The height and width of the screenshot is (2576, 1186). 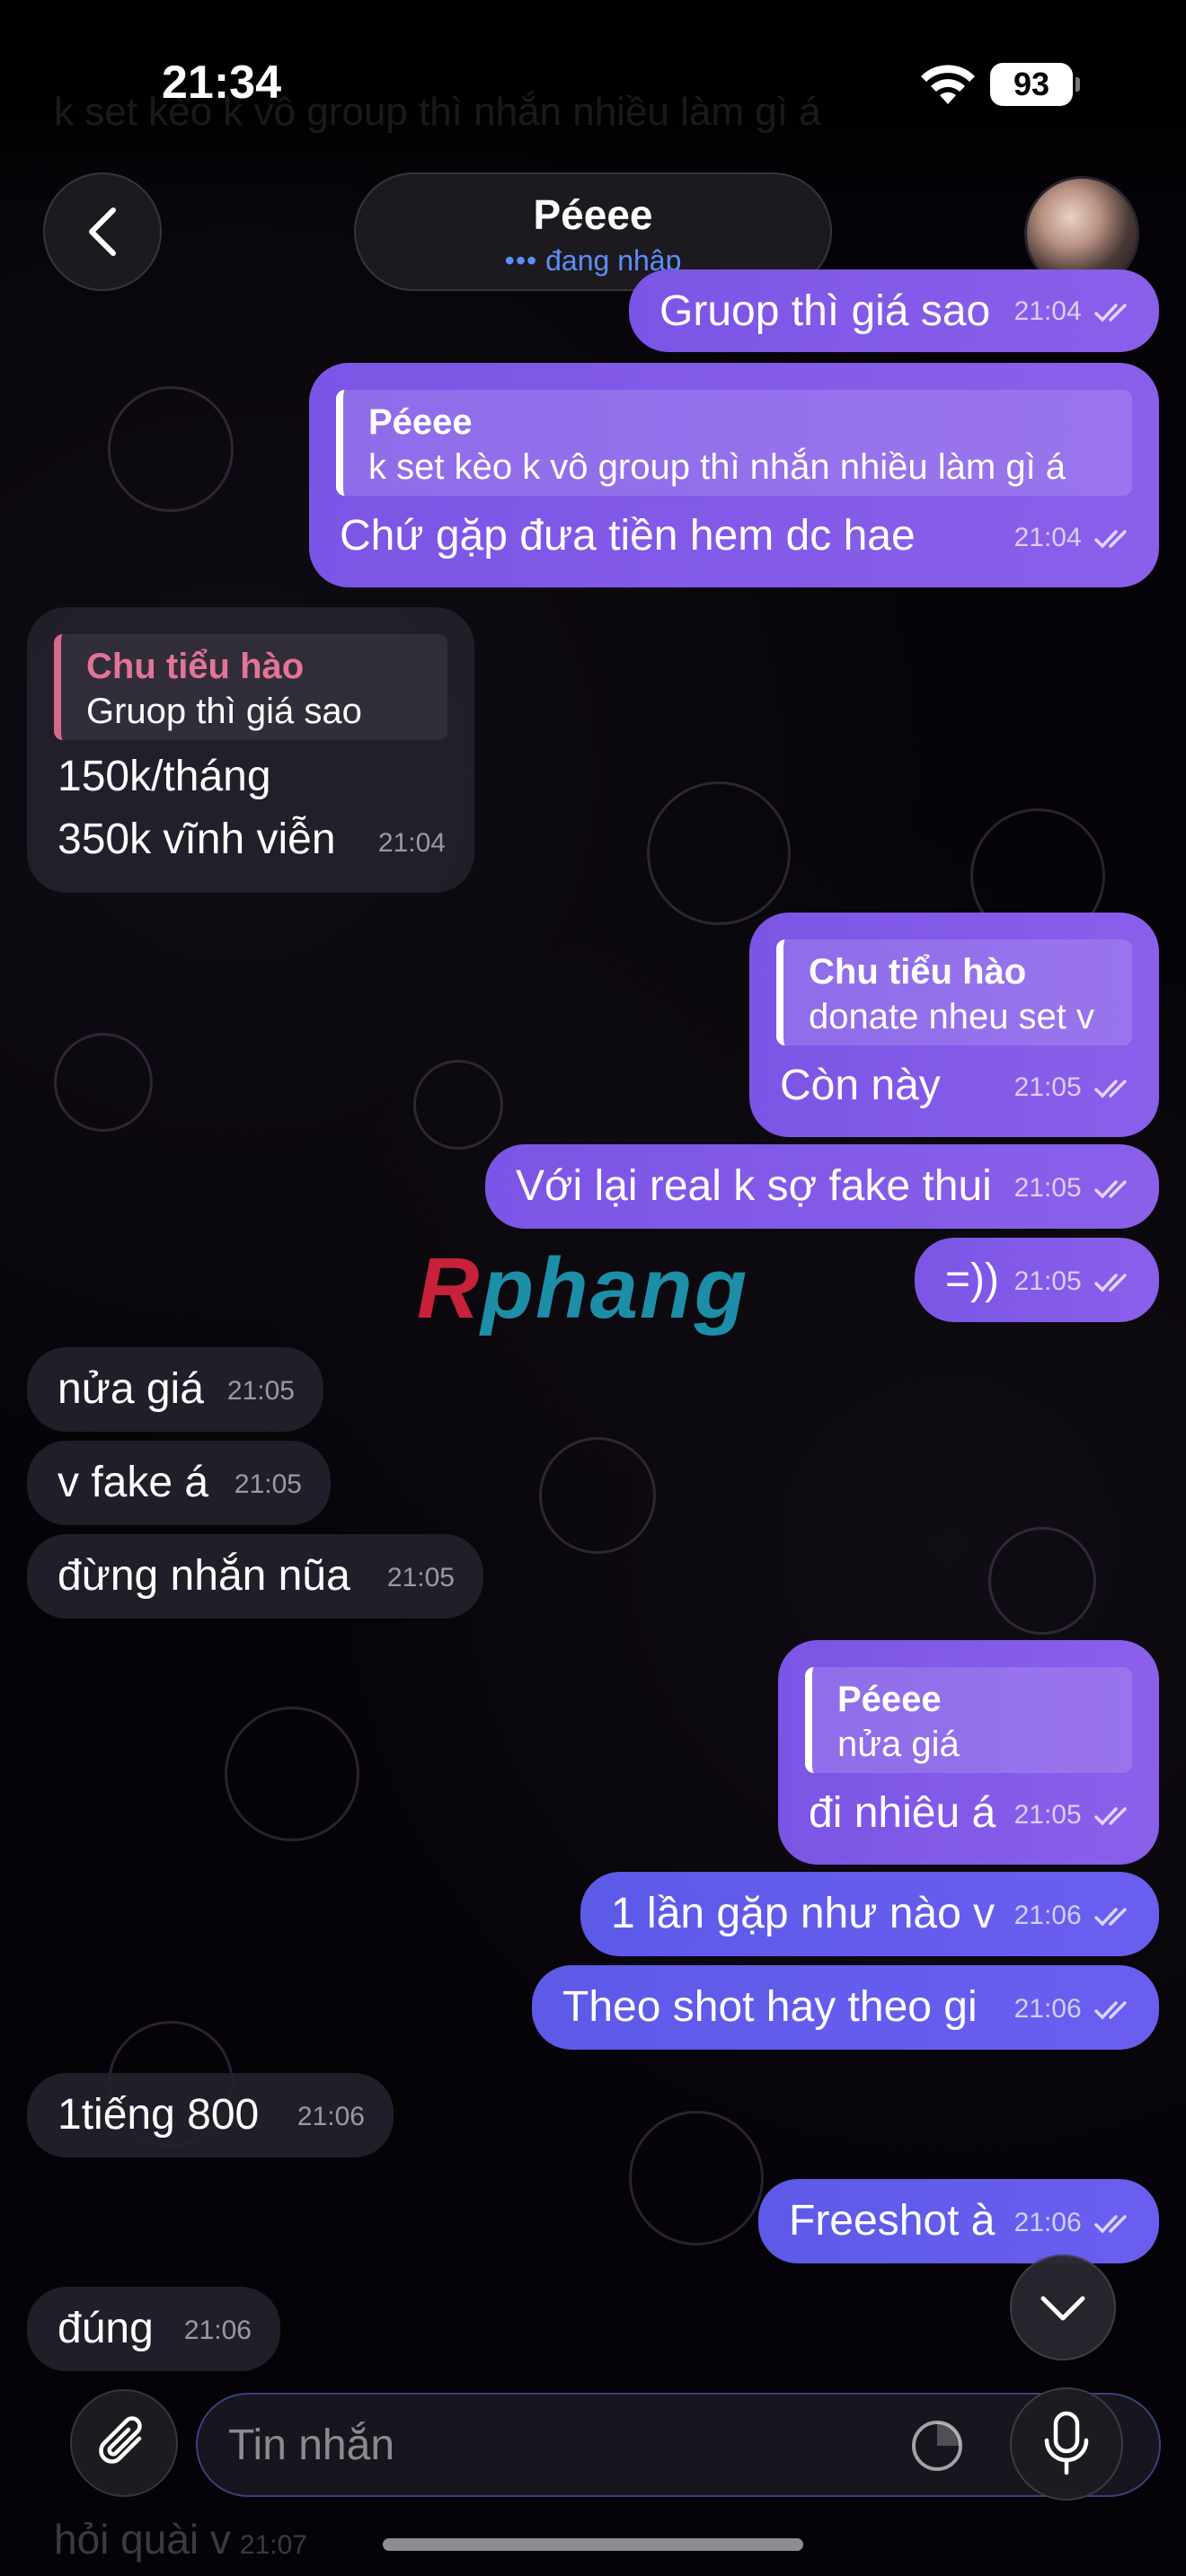 What do you see at coordinates (197, 808) in the screenshot?
I see `message-text: 150k/tháng 350k vĩnh viễn` at bounding box center [197, 808].